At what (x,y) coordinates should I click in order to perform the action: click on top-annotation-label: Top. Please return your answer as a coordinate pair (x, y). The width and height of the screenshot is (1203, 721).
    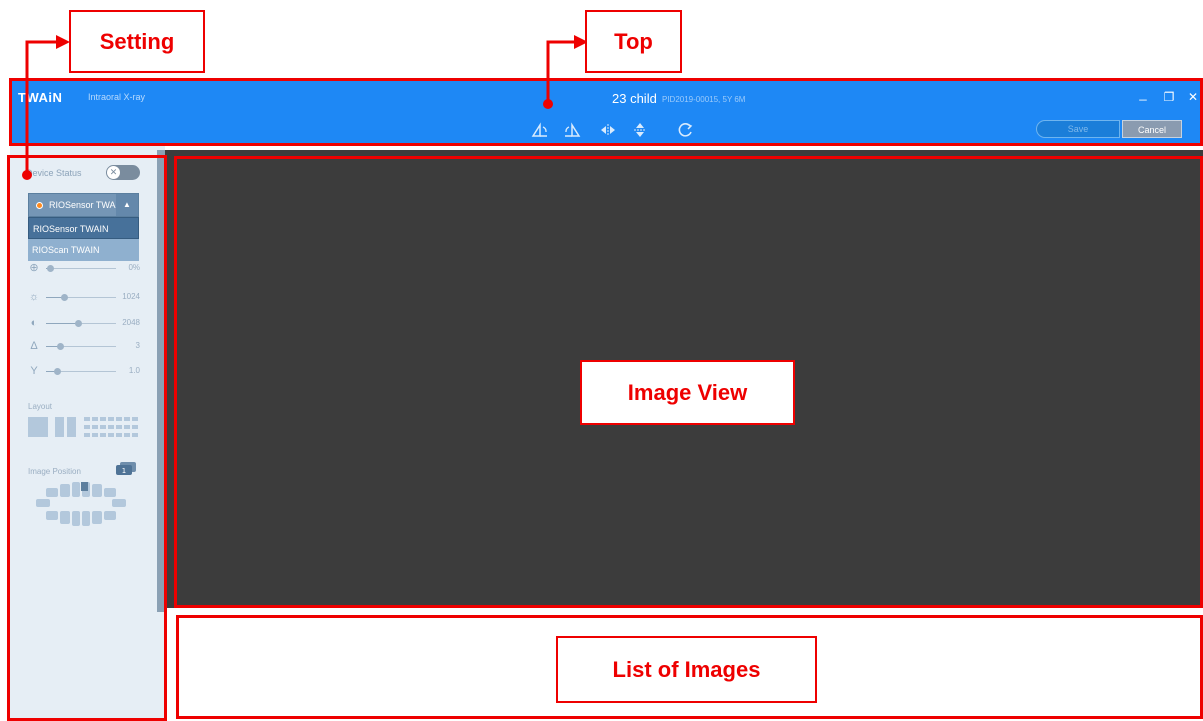
    Looking at the image, I should click on (633, 41).